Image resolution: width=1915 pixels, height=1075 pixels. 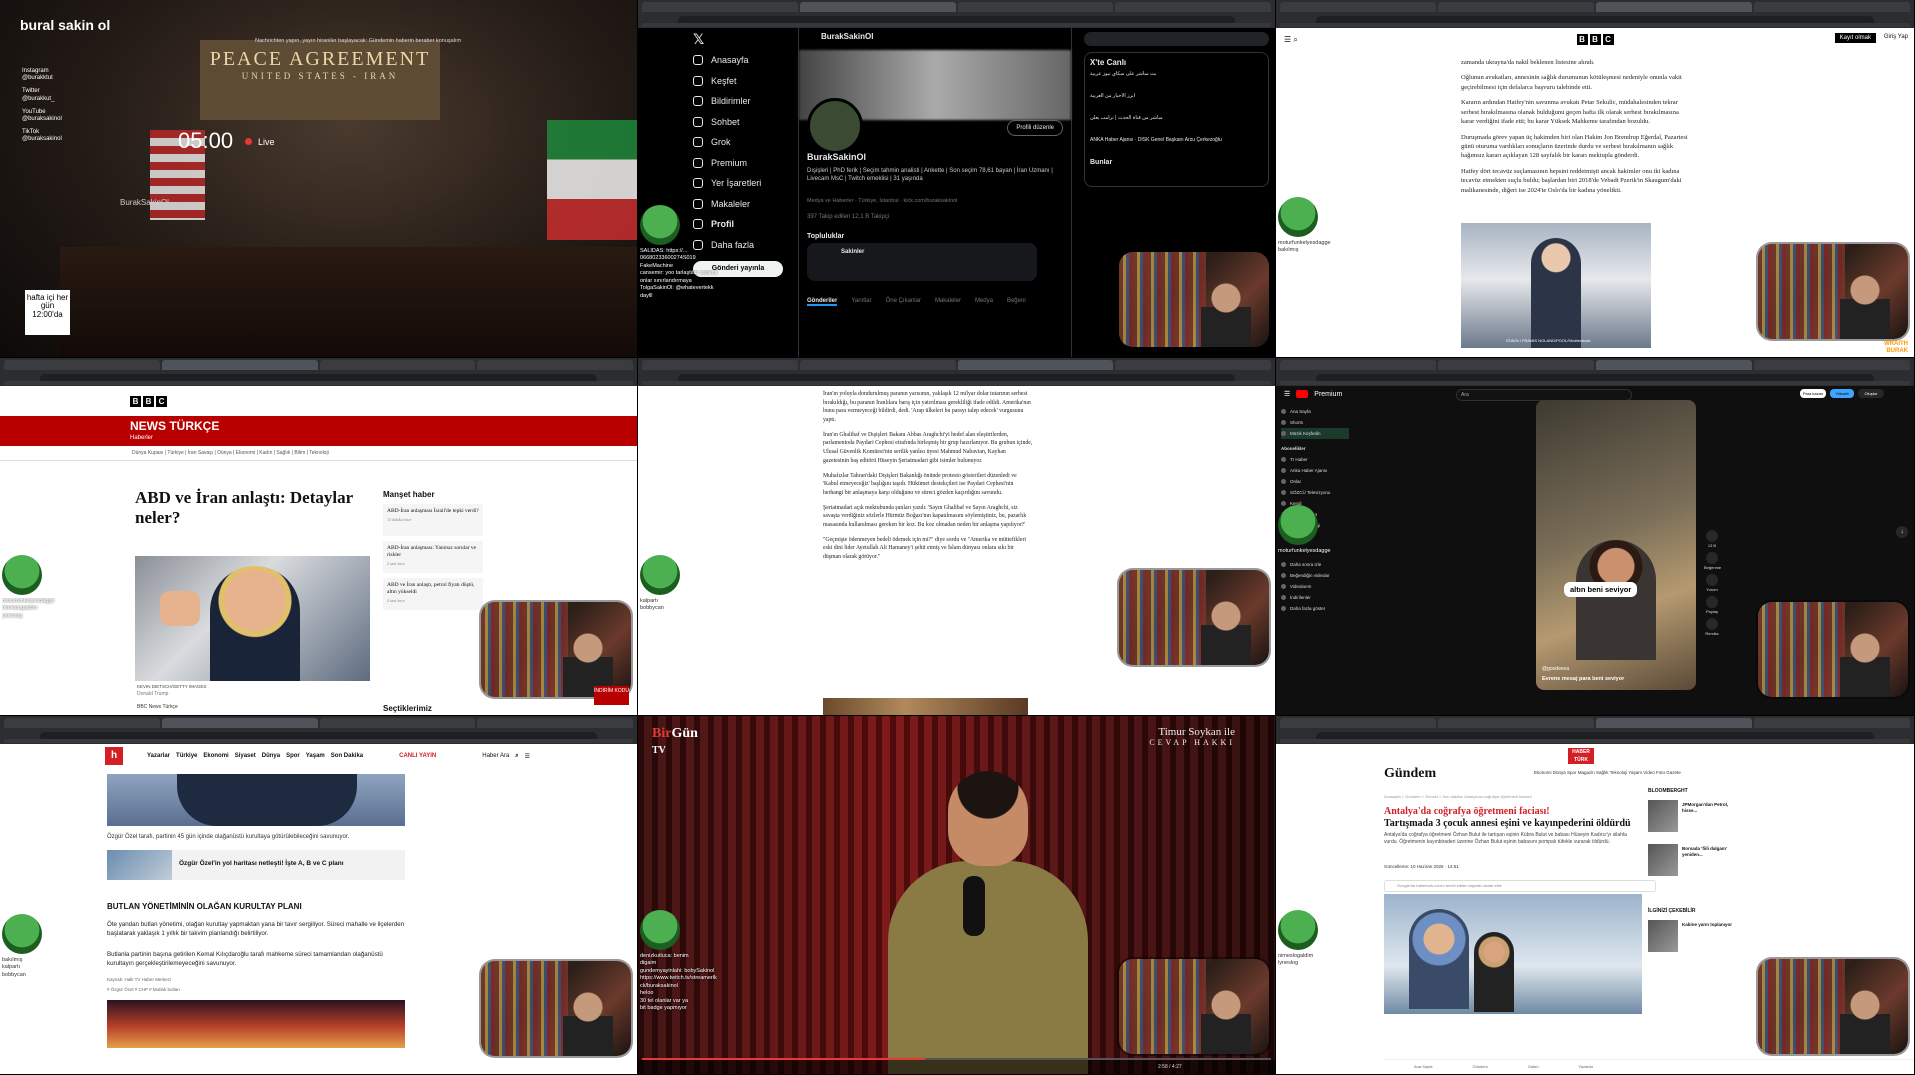 What do you see at coordinates (745, 39) in the screenshot?
I see `x-logo-icon: 𝕏` at bounding box center [745, 39].